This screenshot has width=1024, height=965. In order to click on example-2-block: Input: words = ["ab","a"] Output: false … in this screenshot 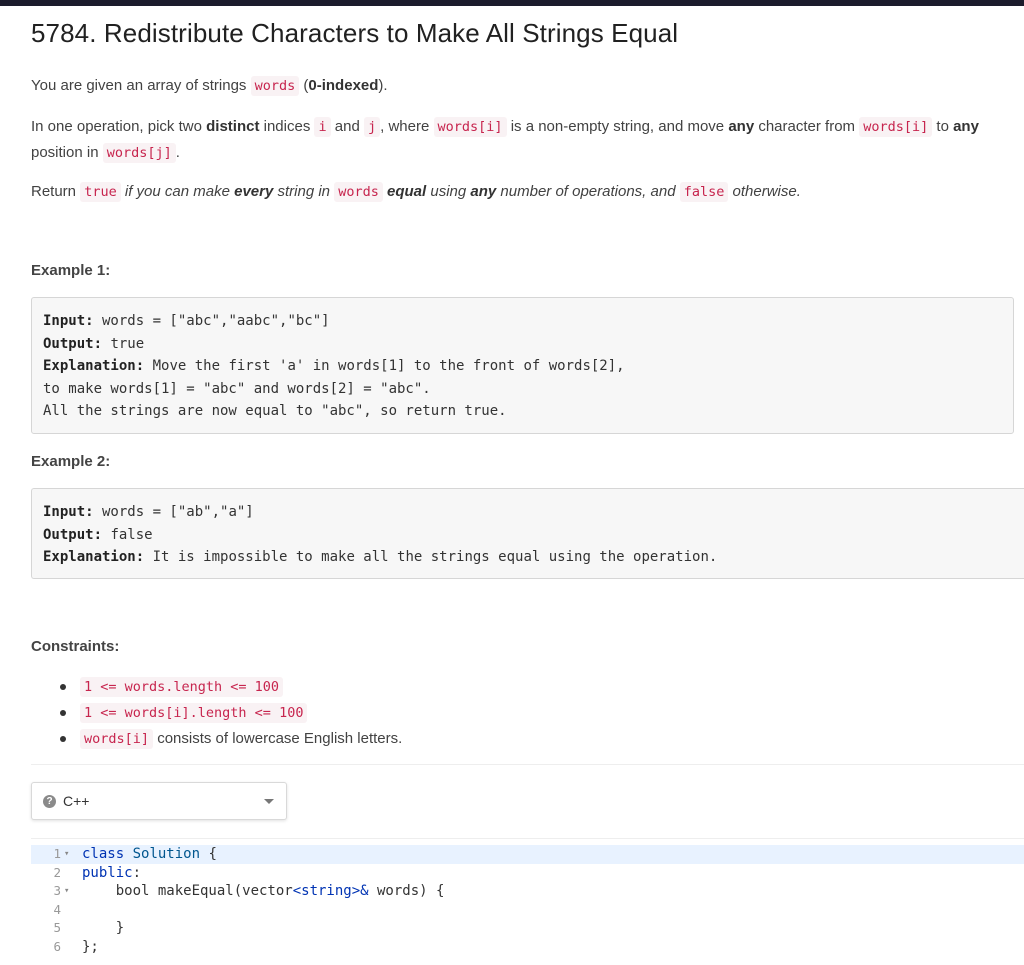, I will do `click(527, 533)`.